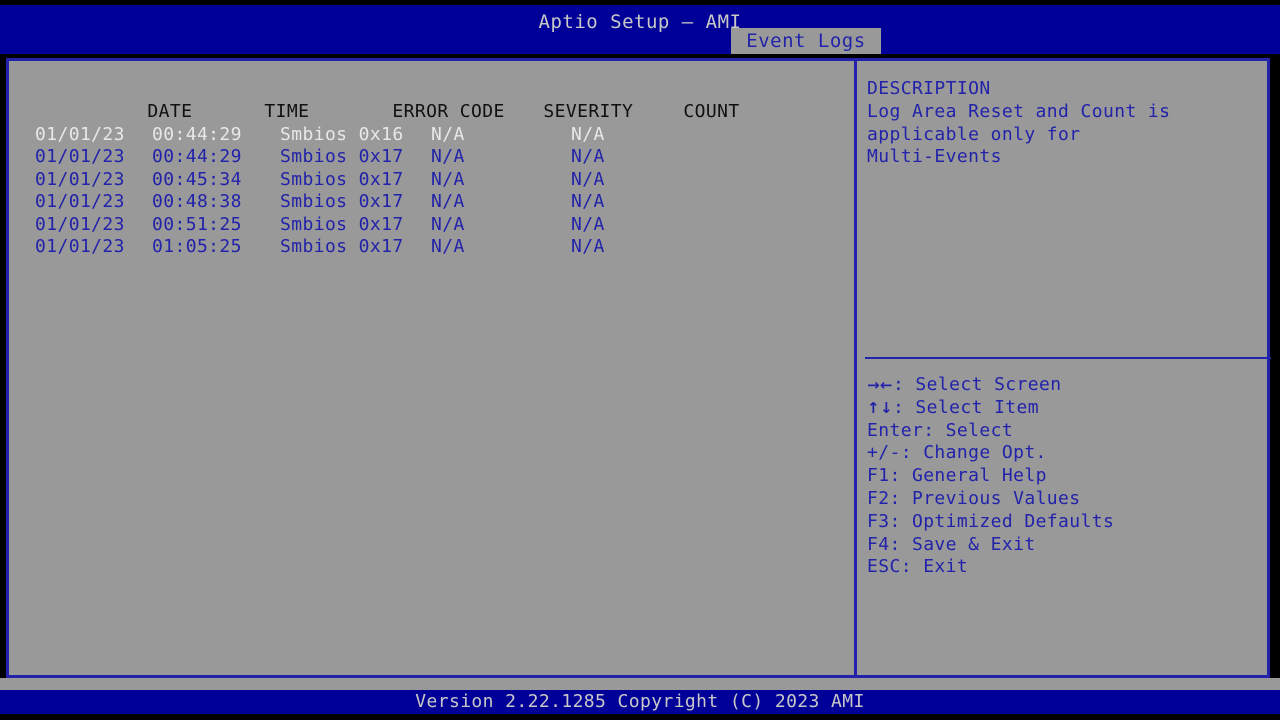 The image size is (1280, 720). I want to click on cell-time: 00:45:34, so click(197, 179).